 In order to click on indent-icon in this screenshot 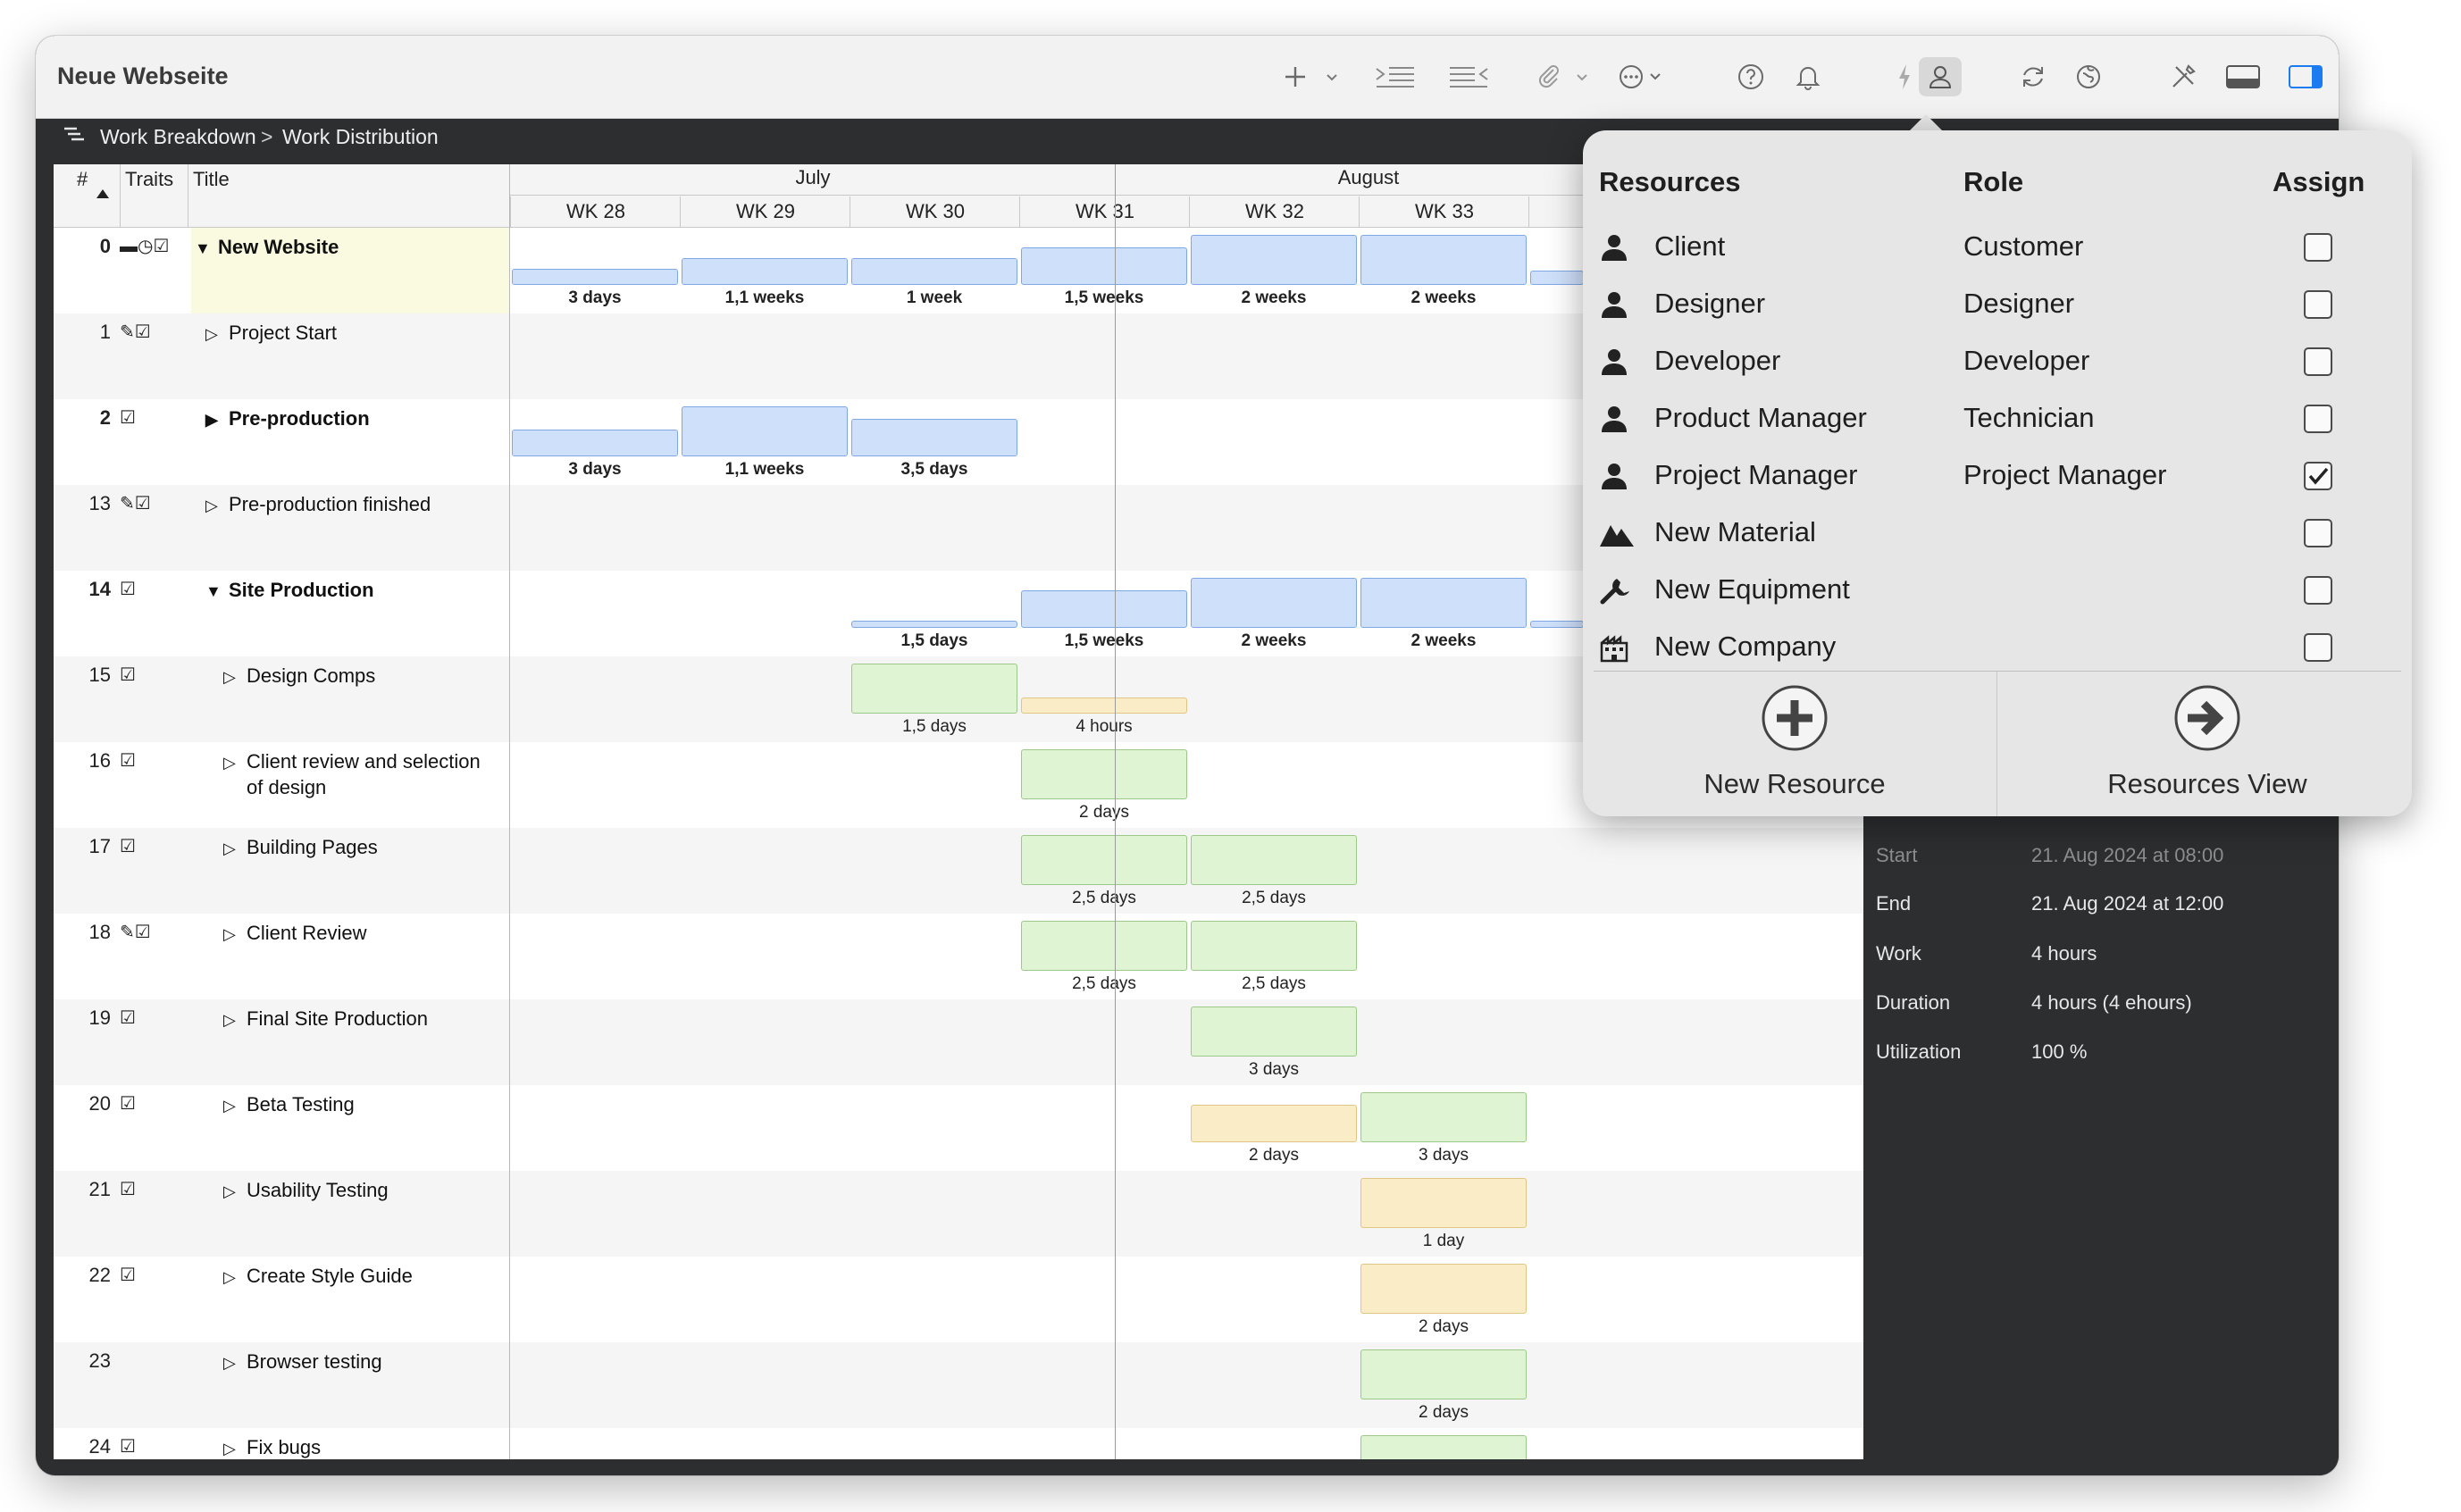, I will do `click(1396, 76)`.